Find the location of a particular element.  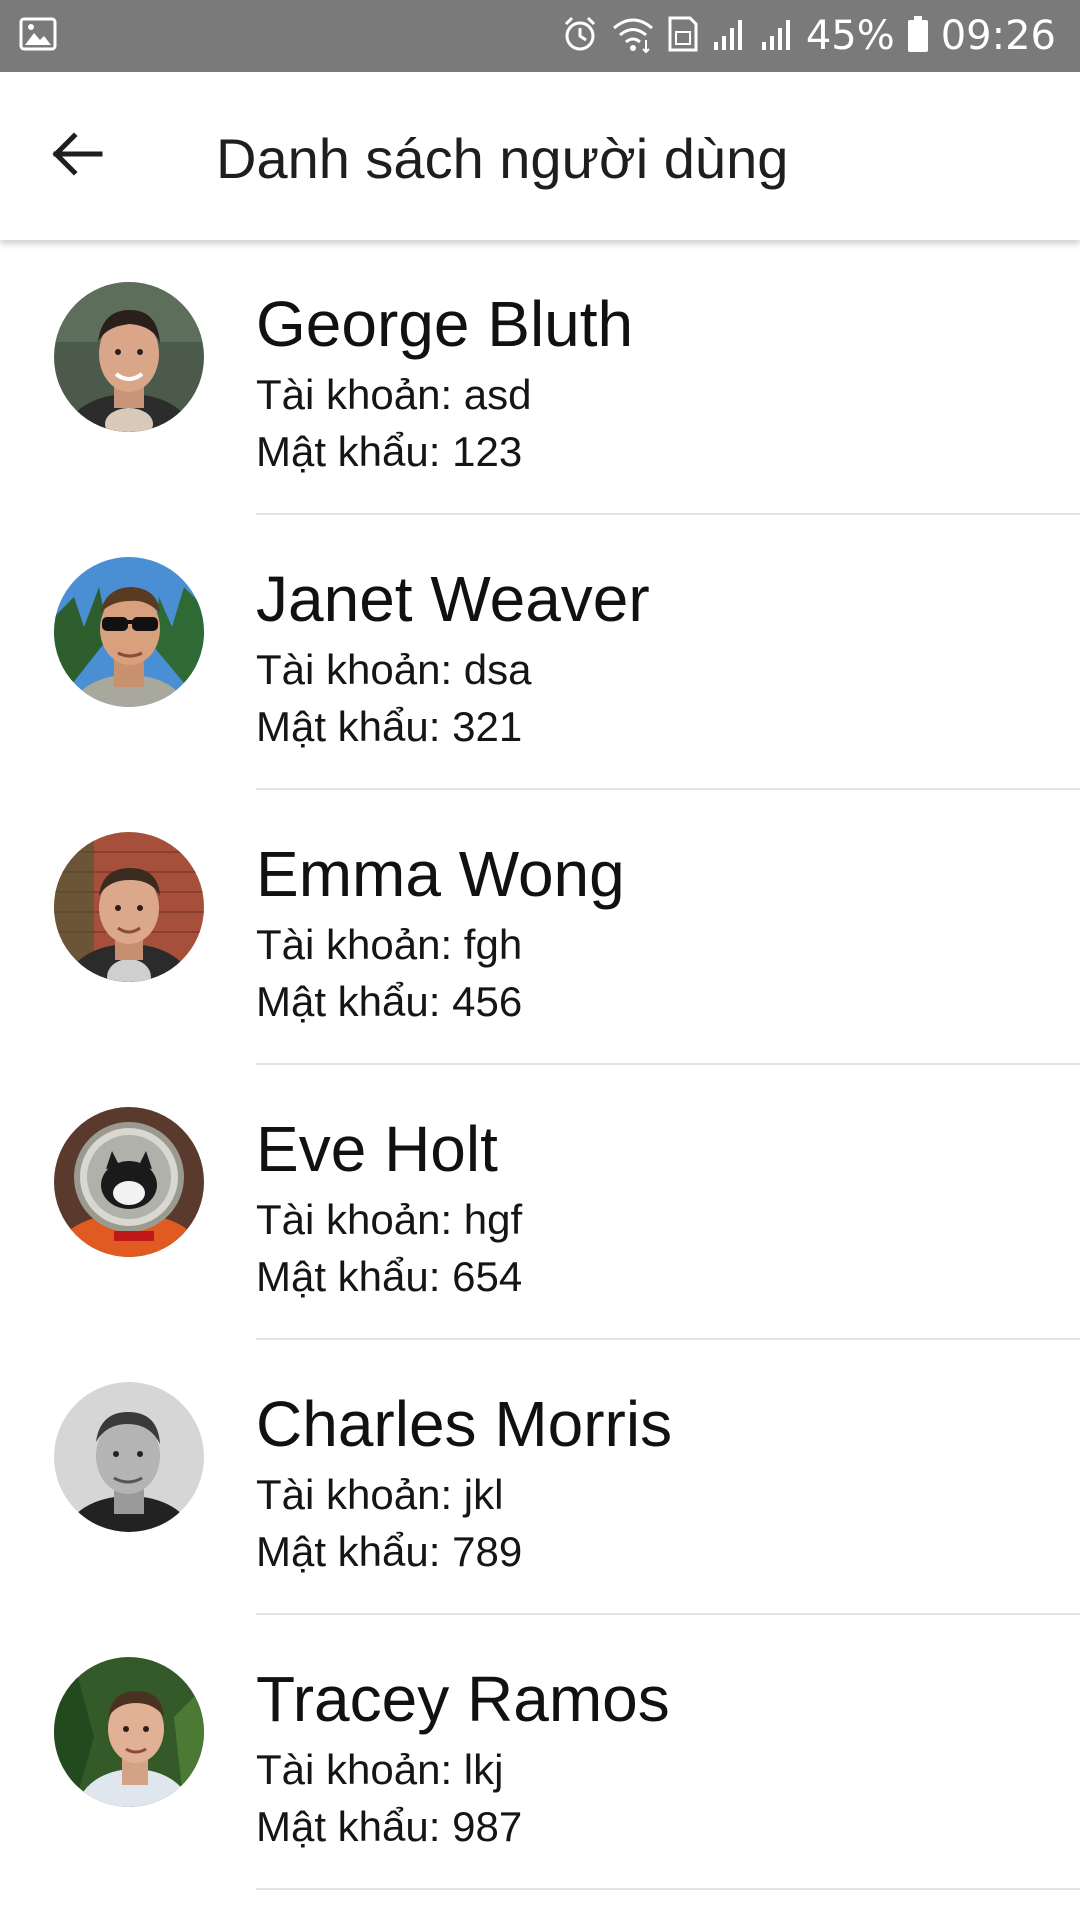

user-name: Emma Wong is located at coordinates (440, 874).